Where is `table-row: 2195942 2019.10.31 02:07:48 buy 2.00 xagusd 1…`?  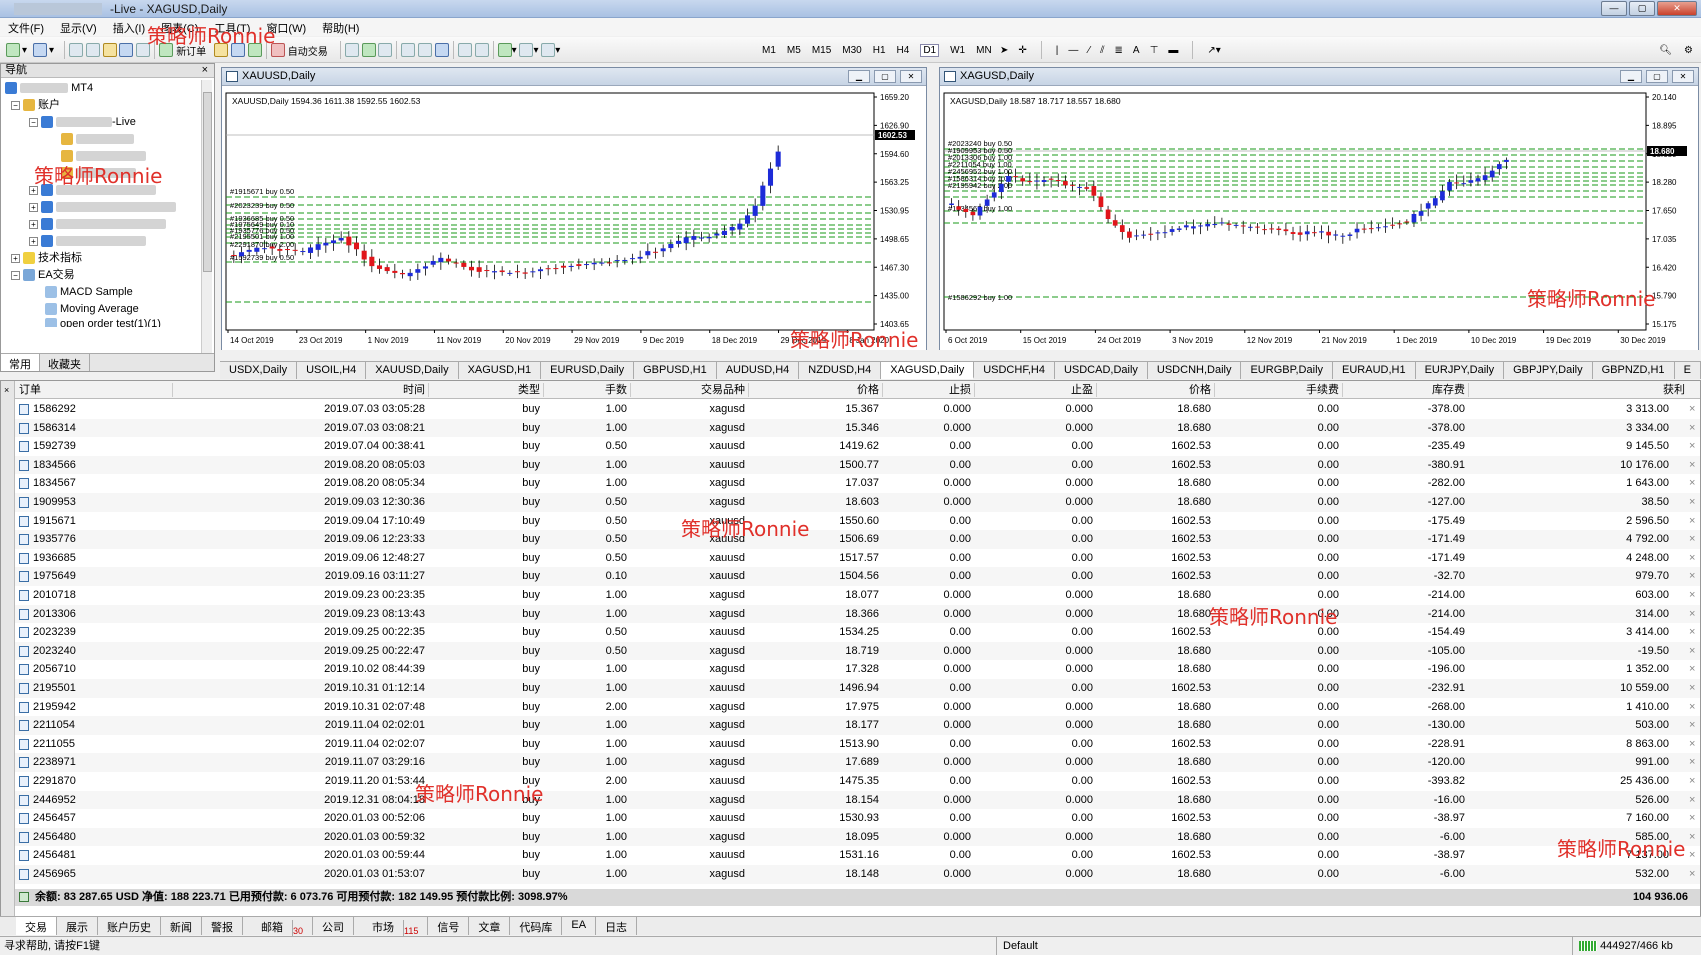
table-row: 2195942 2019.10.31 02:07:48 buy 2.00 xagusd 1… is located at coordinates (857, 707).